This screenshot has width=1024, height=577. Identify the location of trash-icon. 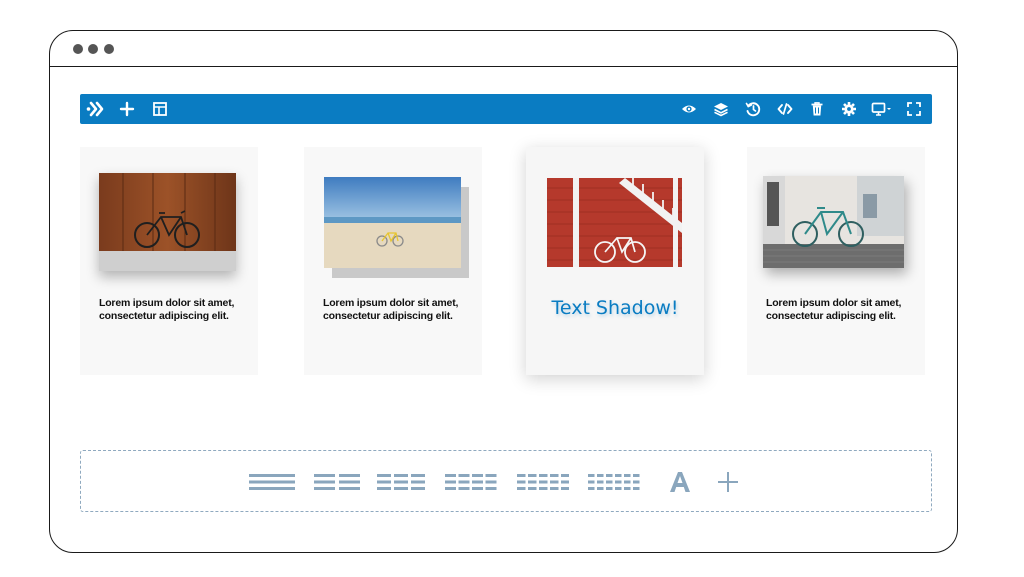
(817, 109).